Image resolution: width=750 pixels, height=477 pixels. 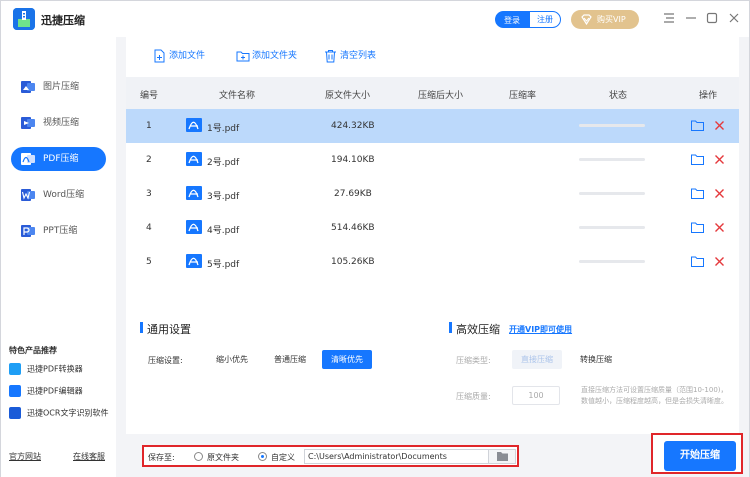 What do you see at coordinates (618, 96) in the screenshot?
I see `col-status: 状态` at bounding box center [618, 96].